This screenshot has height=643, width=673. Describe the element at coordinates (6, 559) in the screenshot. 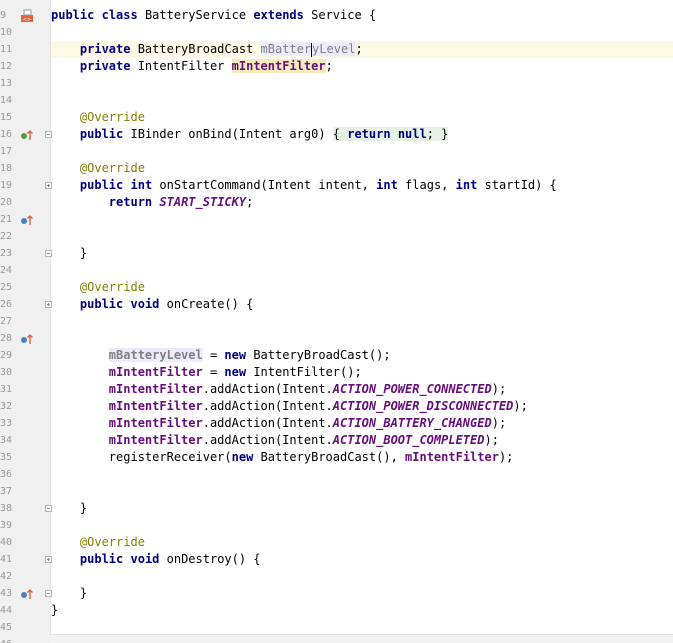

I see `line-number: 41` at that location.